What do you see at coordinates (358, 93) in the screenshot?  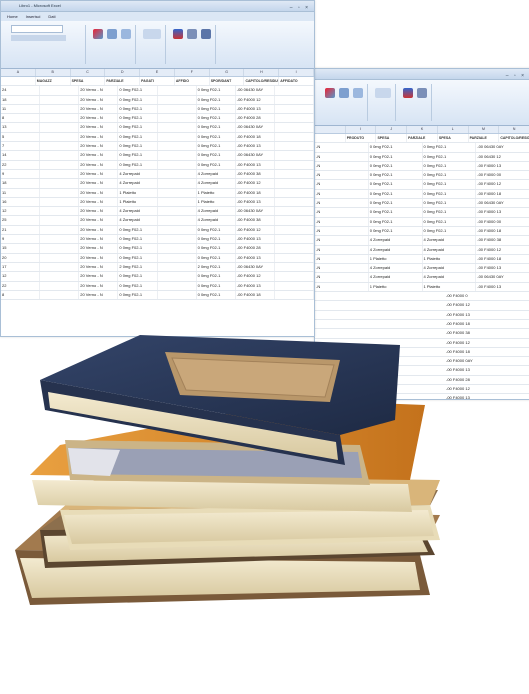 I see `cell-styles-icon` at bounding box center [358, 93].